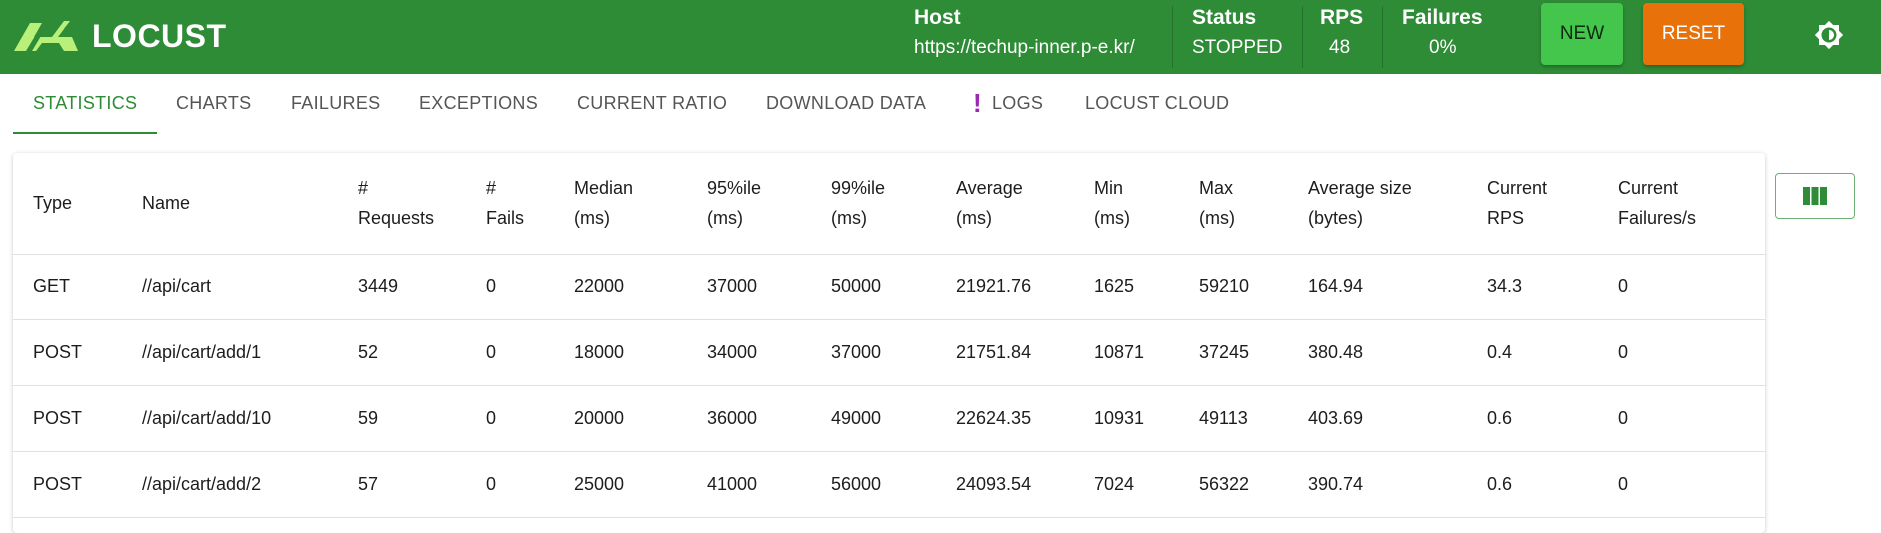 This screenshot has width=1881, height=533. I want to click on brightness-icon, so click(1829, 35).